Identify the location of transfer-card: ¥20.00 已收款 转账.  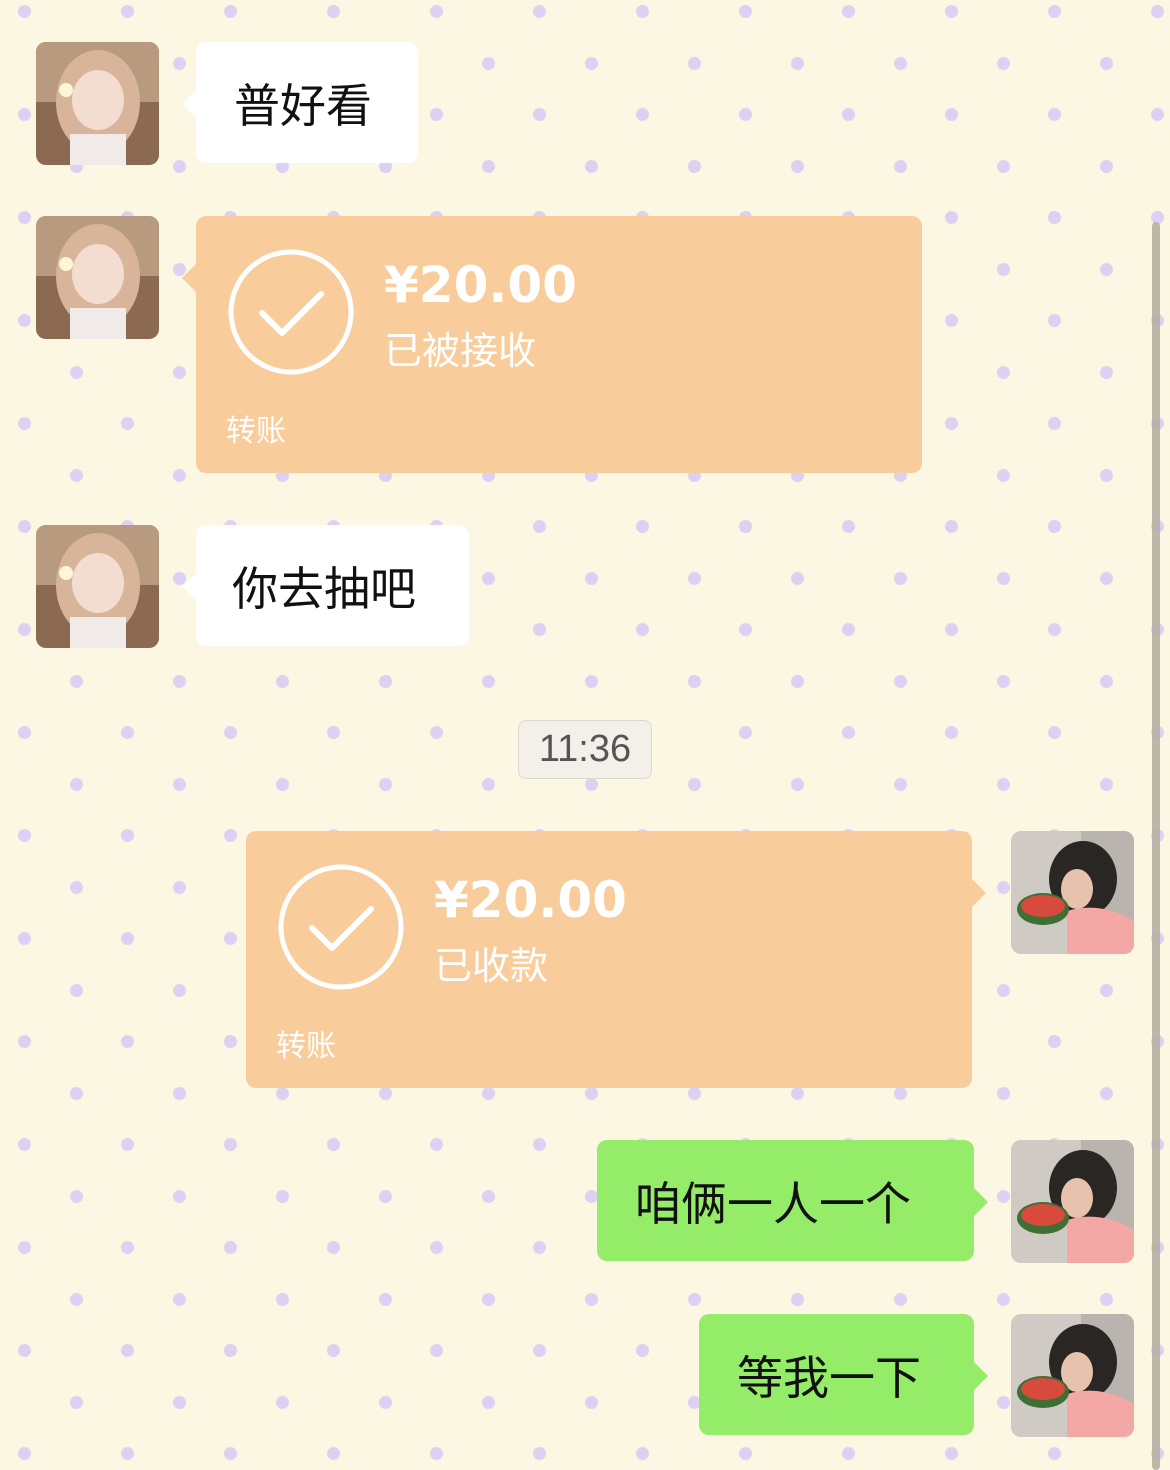
(616, 959).